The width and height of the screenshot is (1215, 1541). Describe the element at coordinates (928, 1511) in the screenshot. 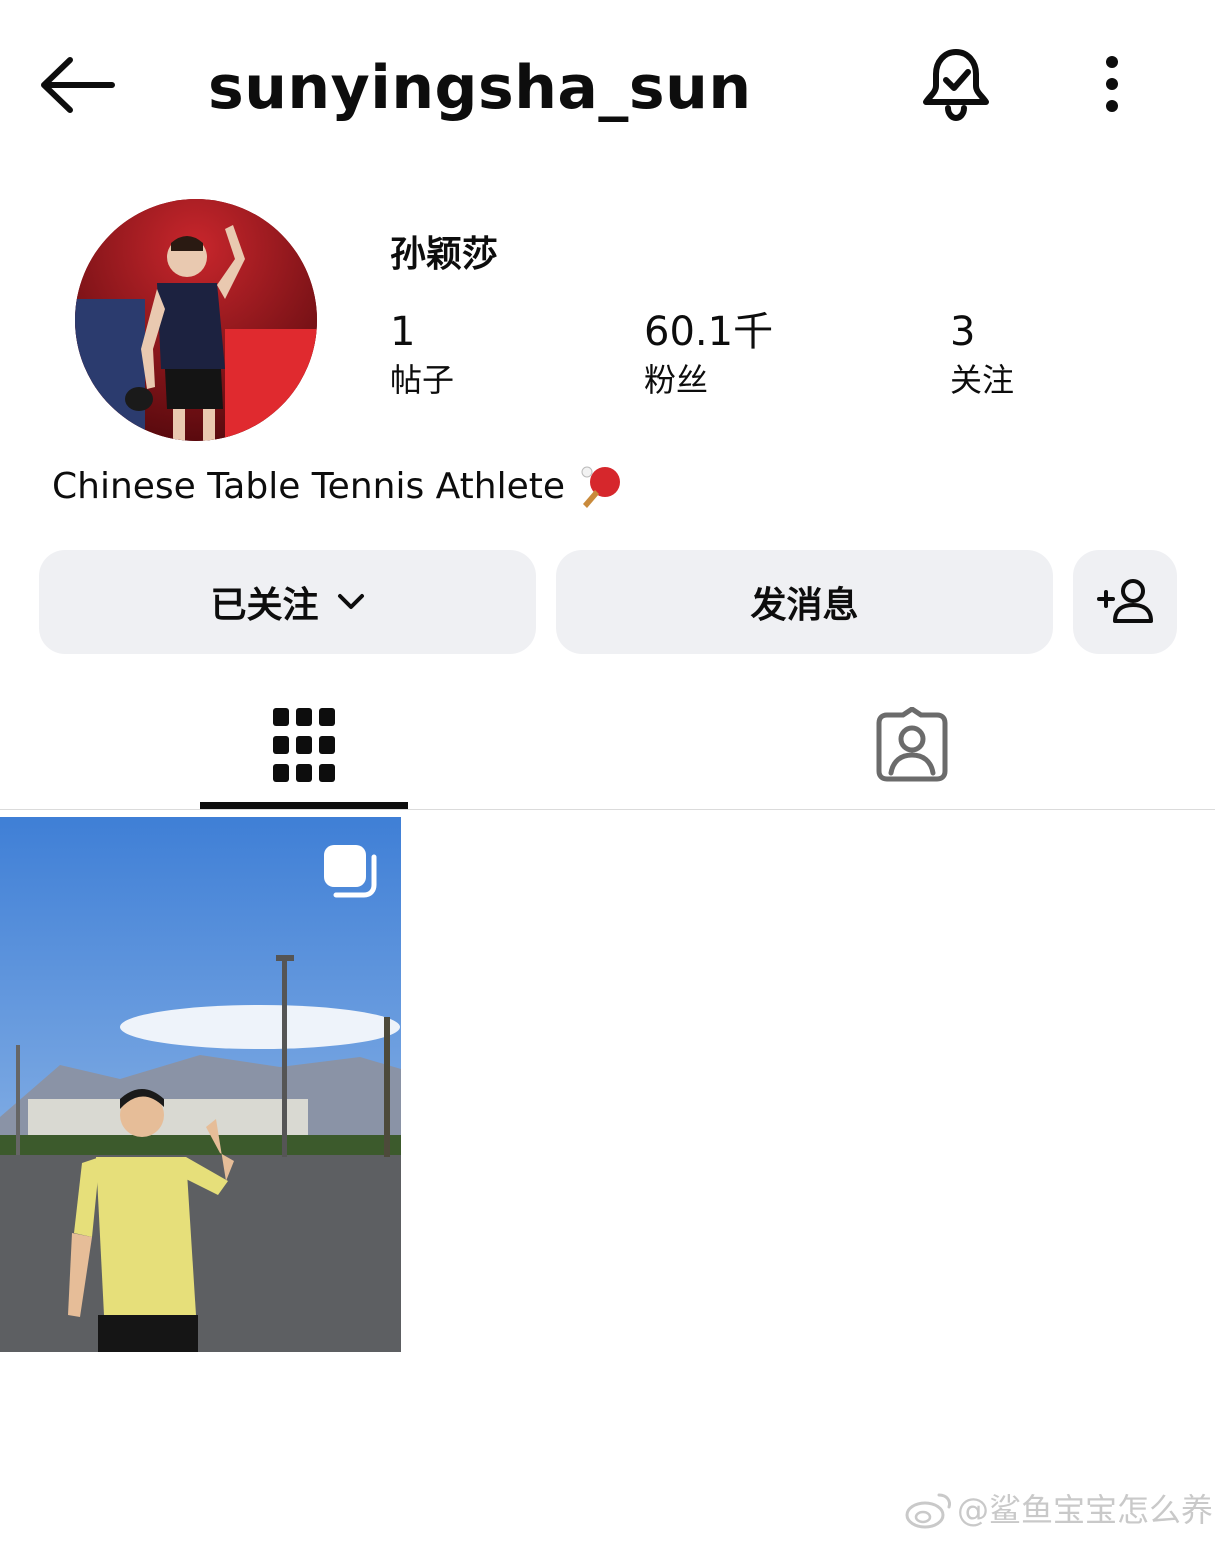

I see `weibo-icon` at that location.